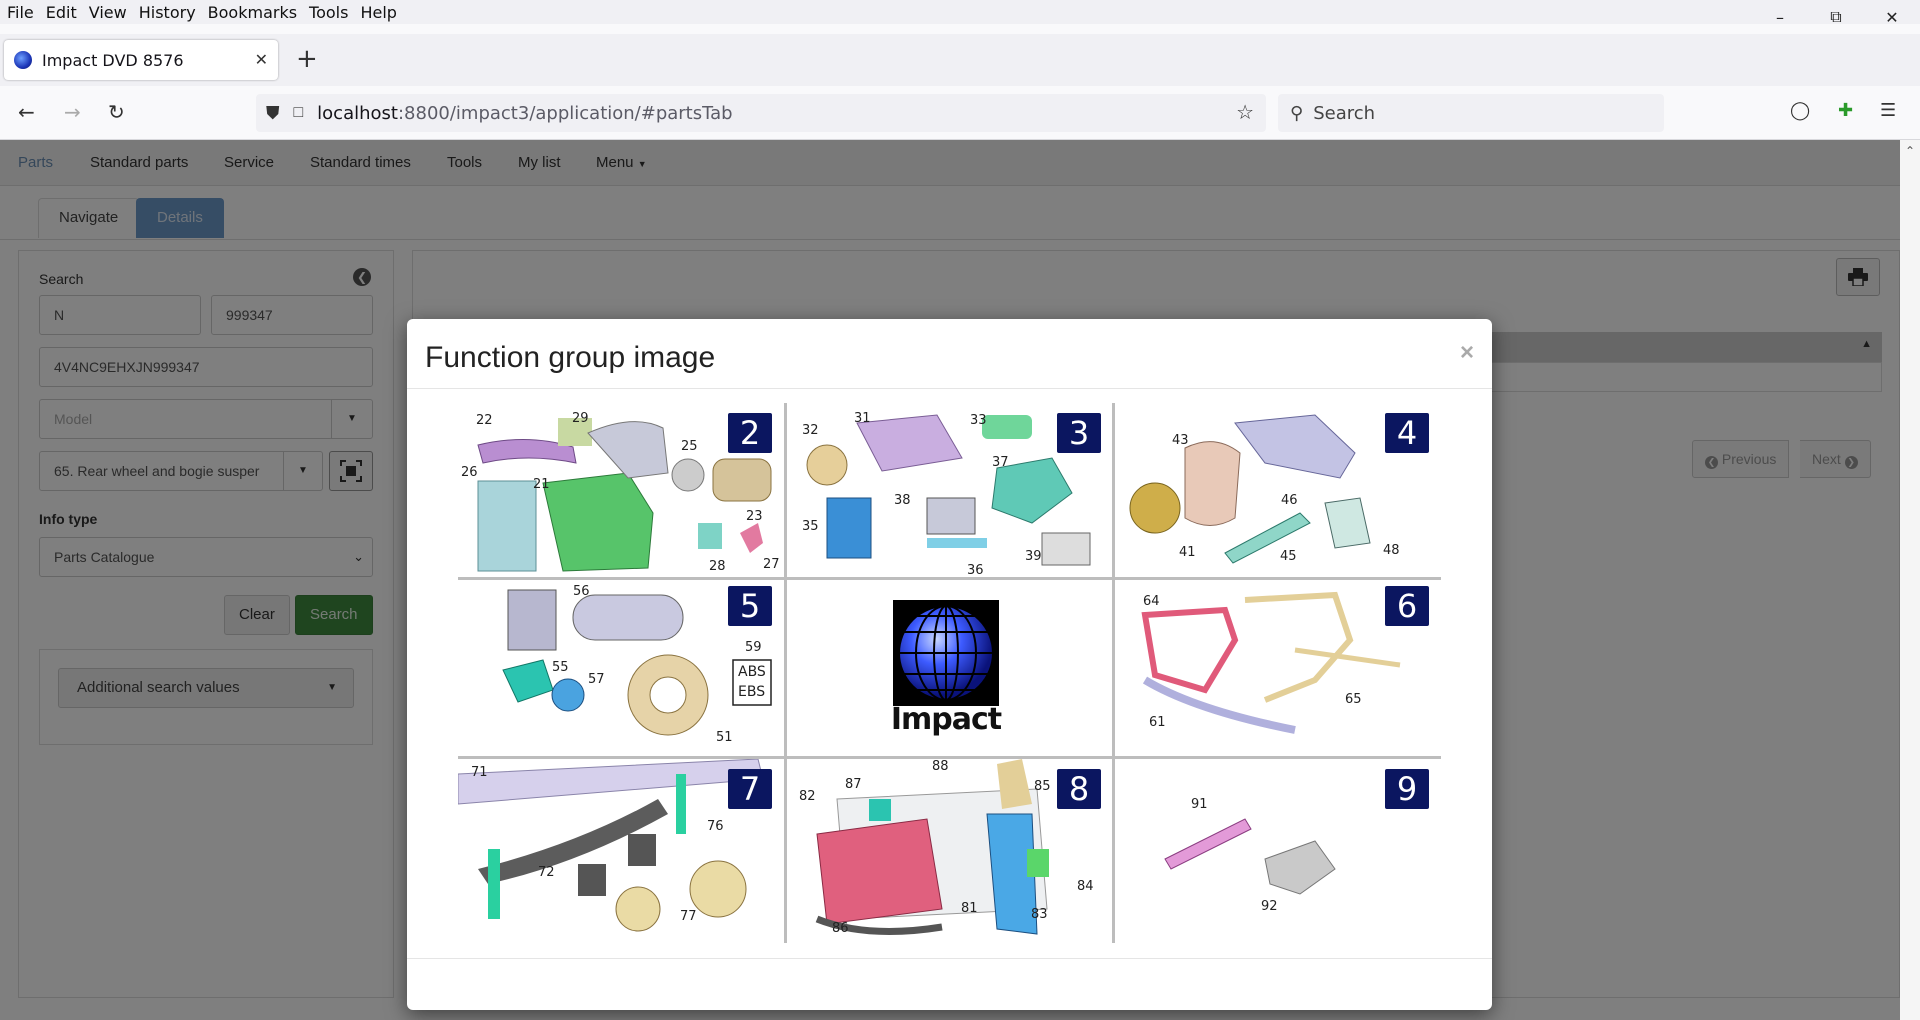  I want to click on menu-help: Help, so click(378, 12).